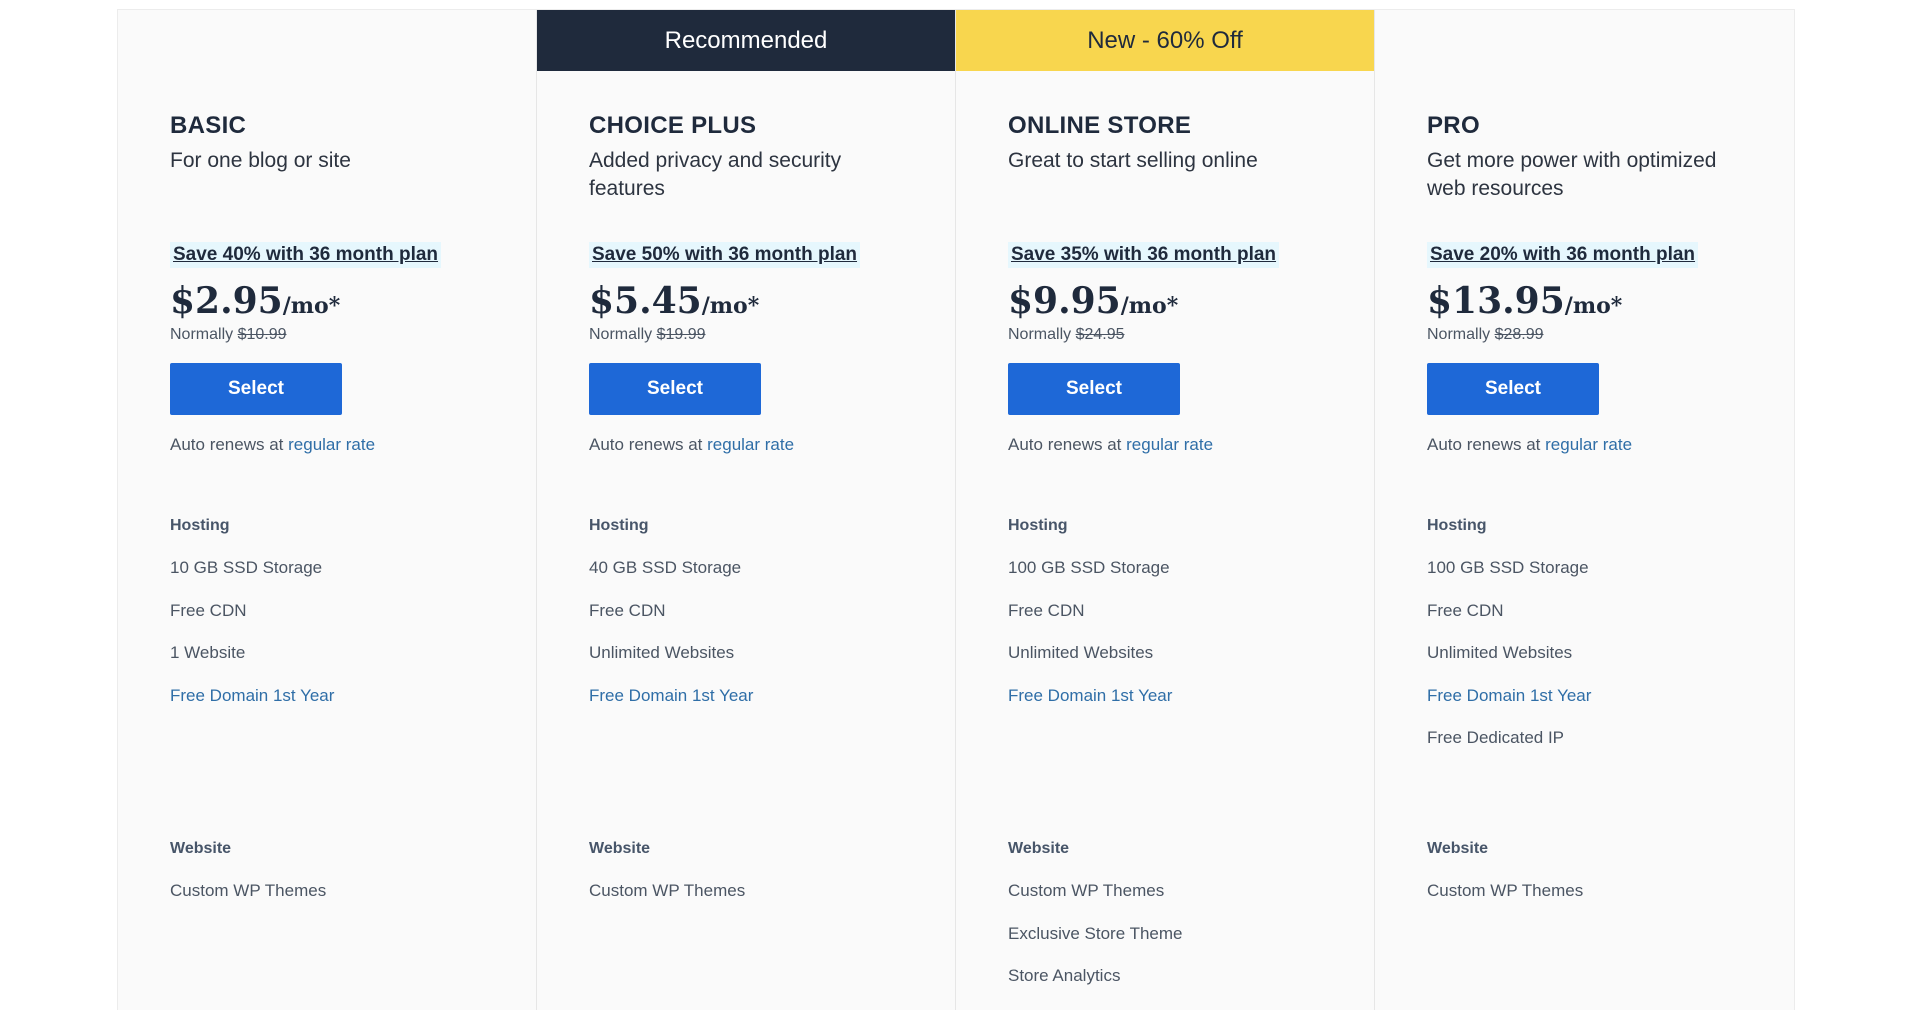  Describe the element at coordinates (1453, 125) in the screenshot. I see `plan-name: PRO` at that location.